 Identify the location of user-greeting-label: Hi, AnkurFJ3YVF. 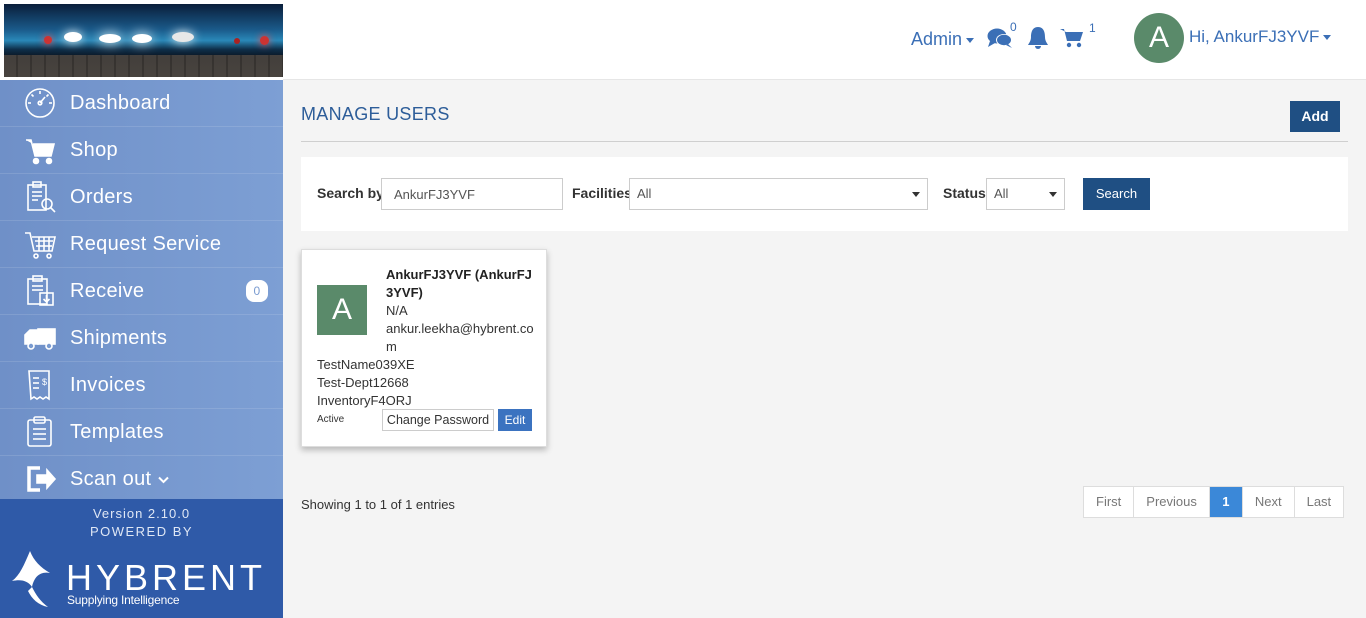
(1254, 36).